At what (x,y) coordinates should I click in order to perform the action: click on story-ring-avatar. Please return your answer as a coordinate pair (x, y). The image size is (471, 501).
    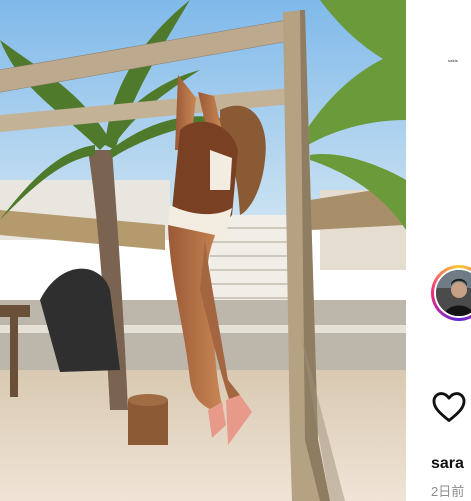
    Looking at the image, I should click on (451, 293).